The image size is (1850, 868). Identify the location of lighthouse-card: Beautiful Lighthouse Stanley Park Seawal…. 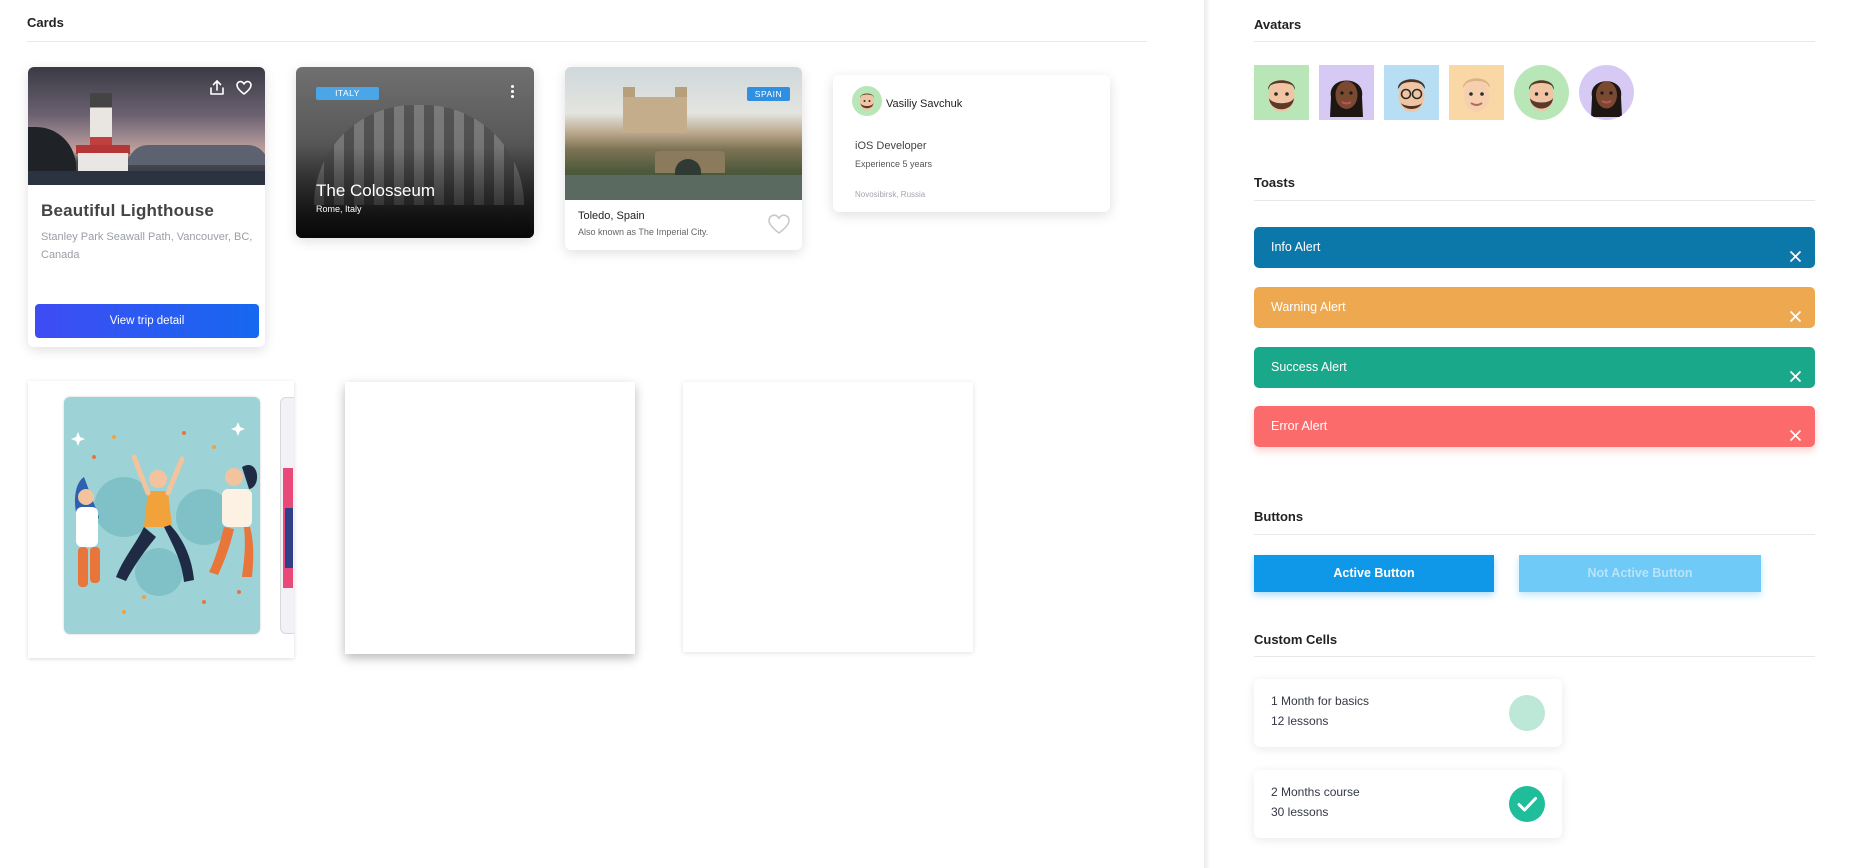
(146, 207).